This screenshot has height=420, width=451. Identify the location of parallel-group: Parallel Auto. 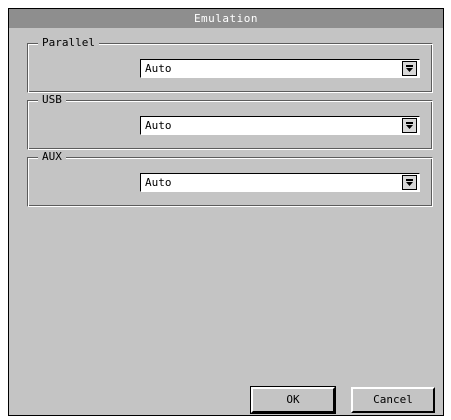
(230, 64).